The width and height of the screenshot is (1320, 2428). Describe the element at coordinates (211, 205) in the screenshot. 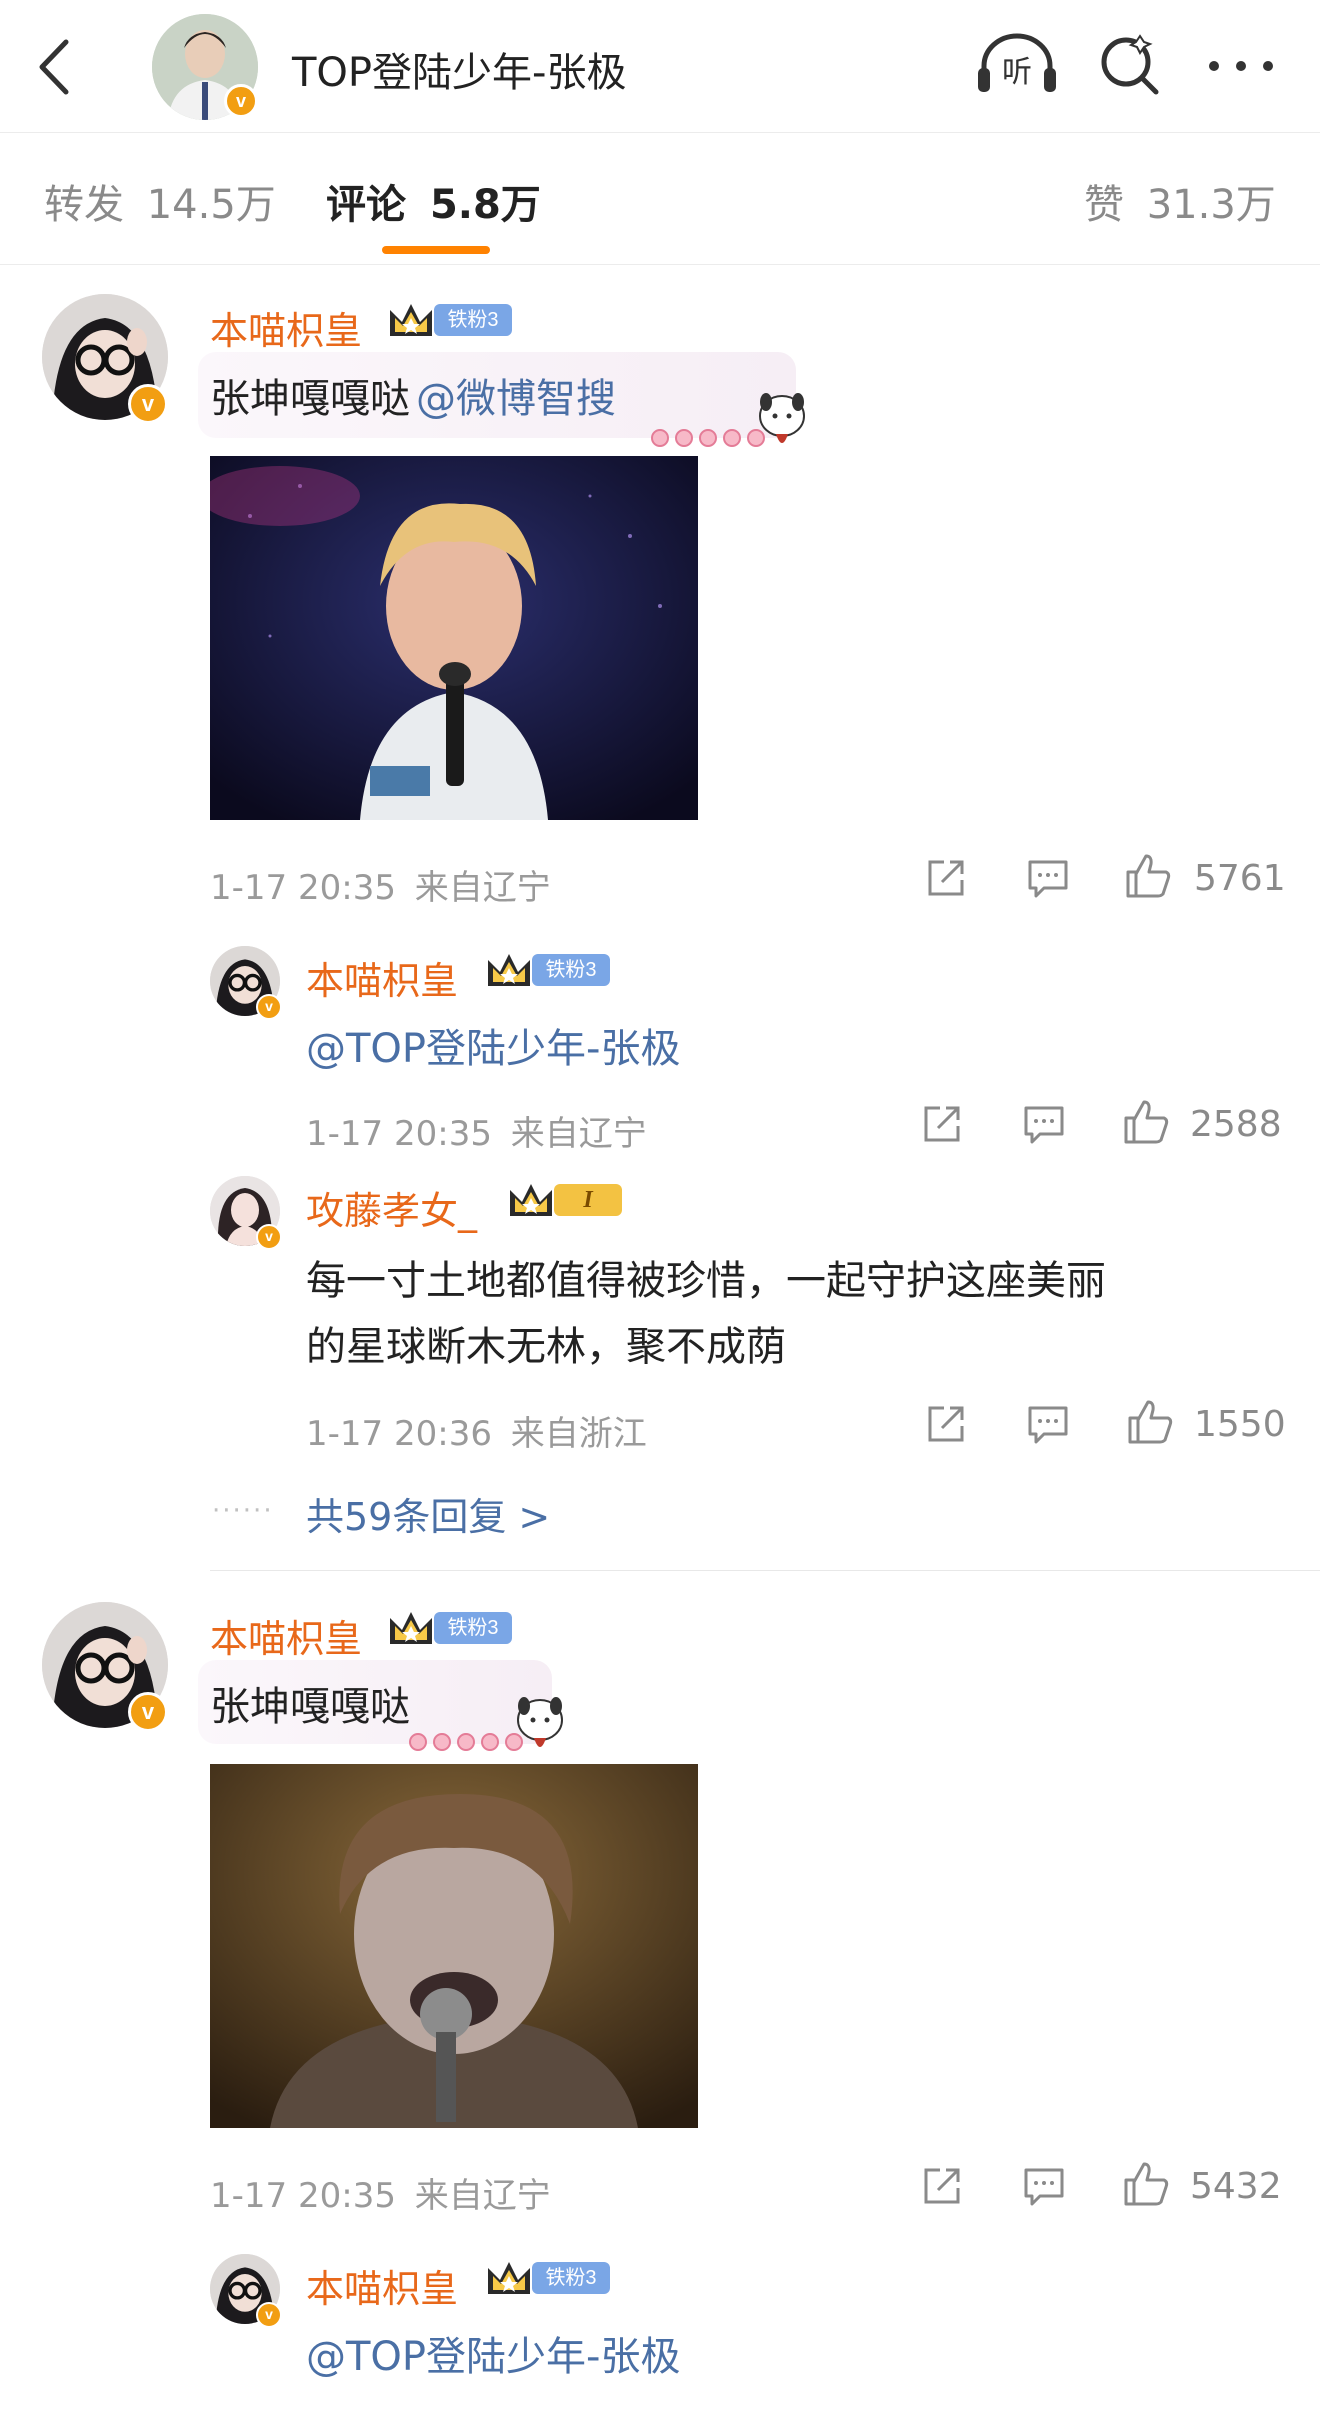

I see `tab-repost-count: 14.5万` at that location.